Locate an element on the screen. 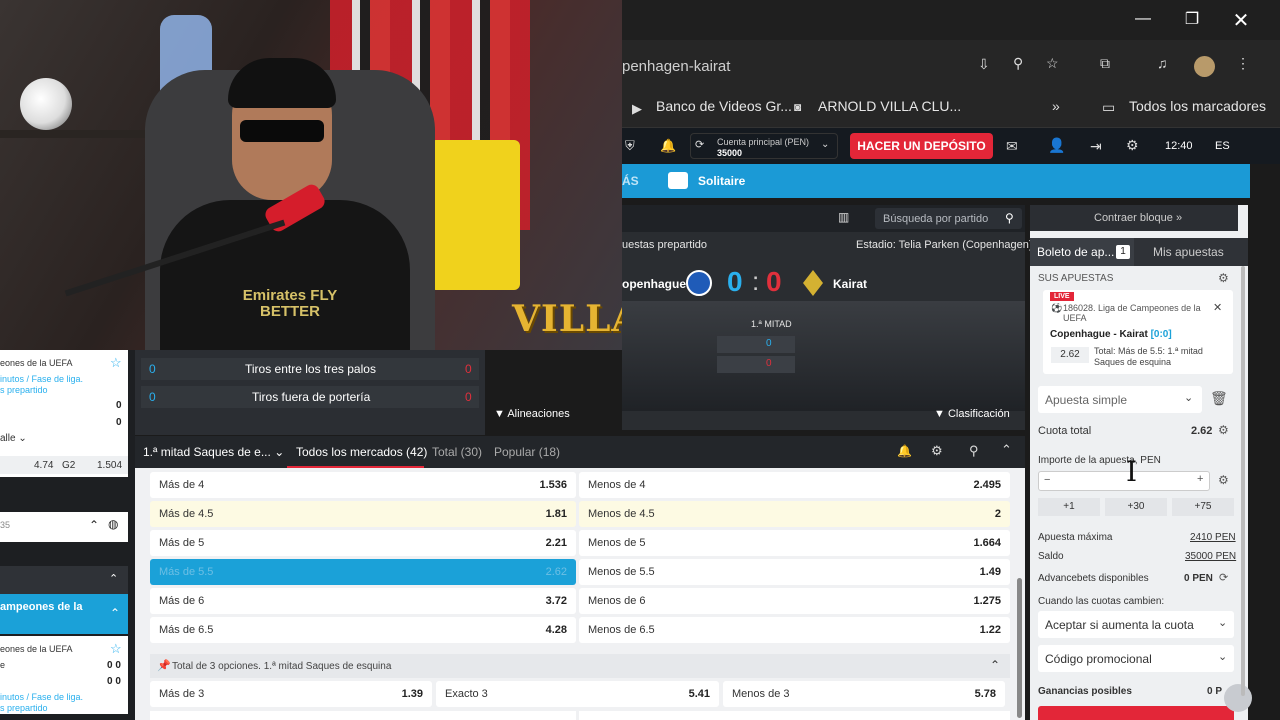 The width and height of the screenshot is (1280, 720). classification-button: ▼ Clasificación is located at coordinates (972, 414).